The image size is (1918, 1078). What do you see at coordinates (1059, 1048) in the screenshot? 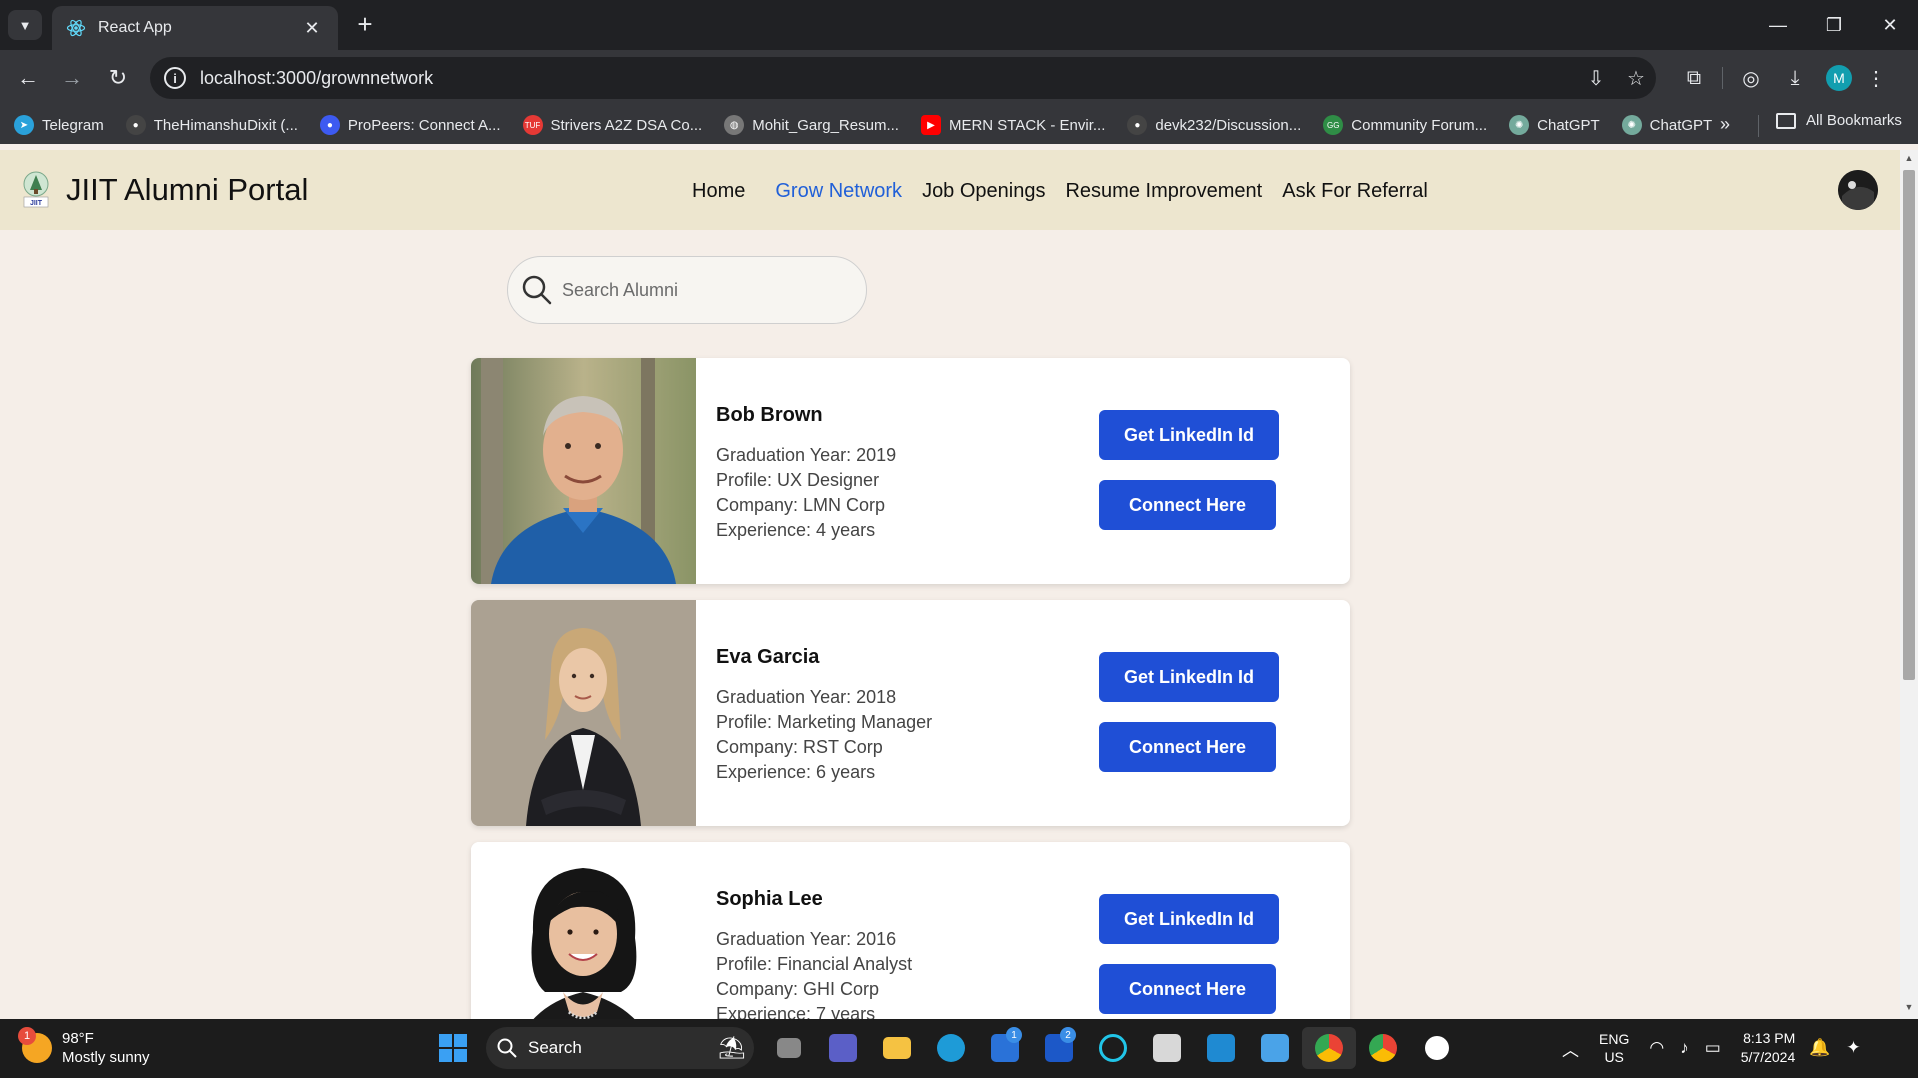
I see `lens-icon: 2` at bounding box center [1059, 1048].